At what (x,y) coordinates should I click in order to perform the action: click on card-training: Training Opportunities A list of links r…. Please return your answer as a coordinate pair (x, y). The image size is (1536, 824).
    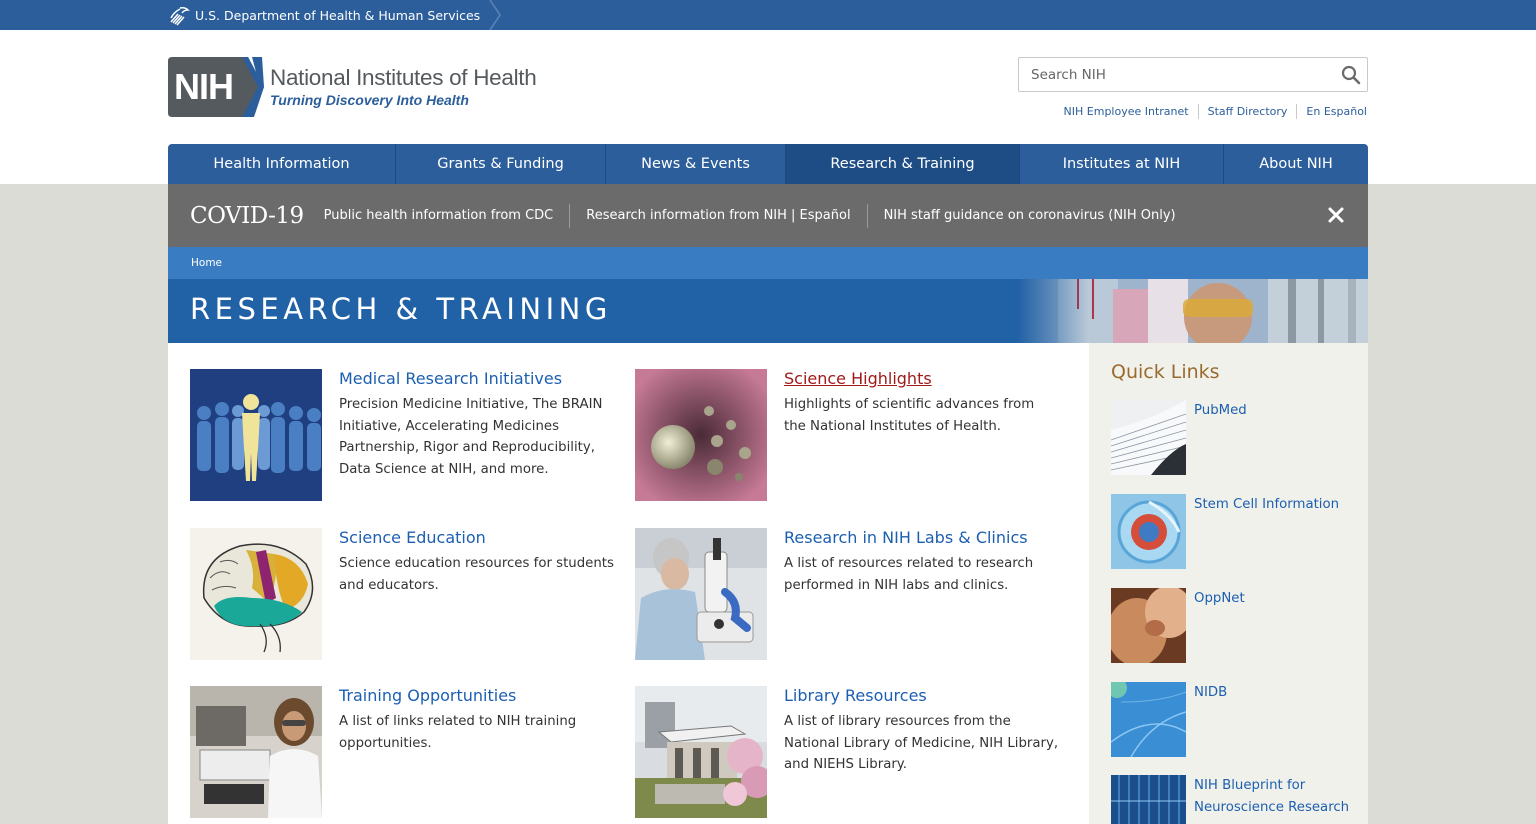
    Looking at the image, I should click on (410, 752).